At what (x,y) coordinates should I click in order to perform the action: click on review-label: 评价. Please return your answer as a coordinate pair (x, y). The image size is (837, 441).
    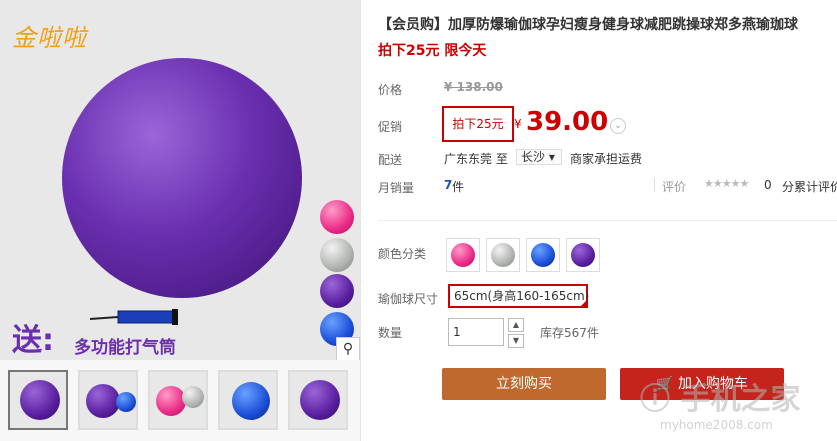
    Looking at the image, I should click on (674, 187).